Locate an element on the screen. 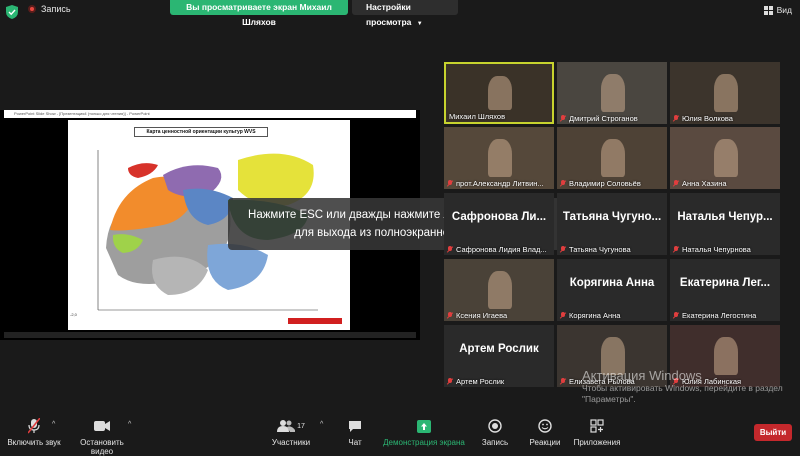 The width and height of the screenshot is (800, 456). grid-view-icon is located at coordinates (768, 10).